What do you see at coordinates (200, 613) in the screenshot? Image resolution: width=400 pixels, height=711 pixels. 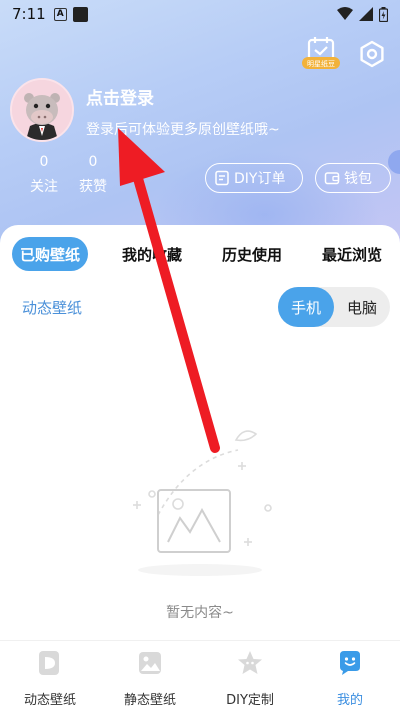 I see `empty-state-text: 暂无内容~` at bounding box center [200, 613].